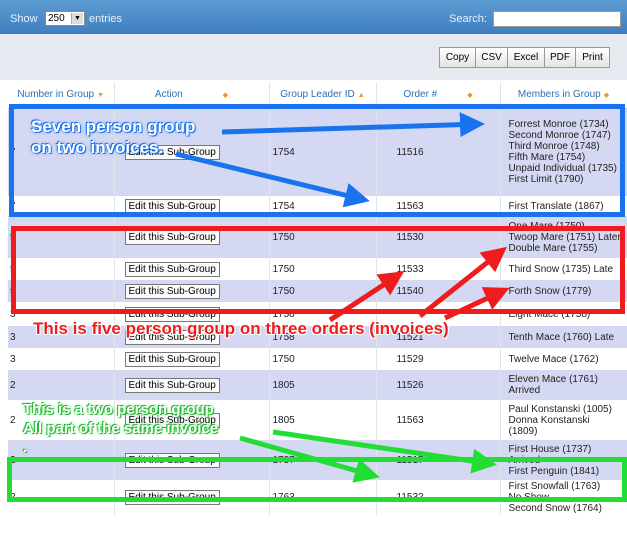  Describe the element at coordinates (323, 497) in the screenshot. I see `cell-group-leader-id: 1763` at that location.